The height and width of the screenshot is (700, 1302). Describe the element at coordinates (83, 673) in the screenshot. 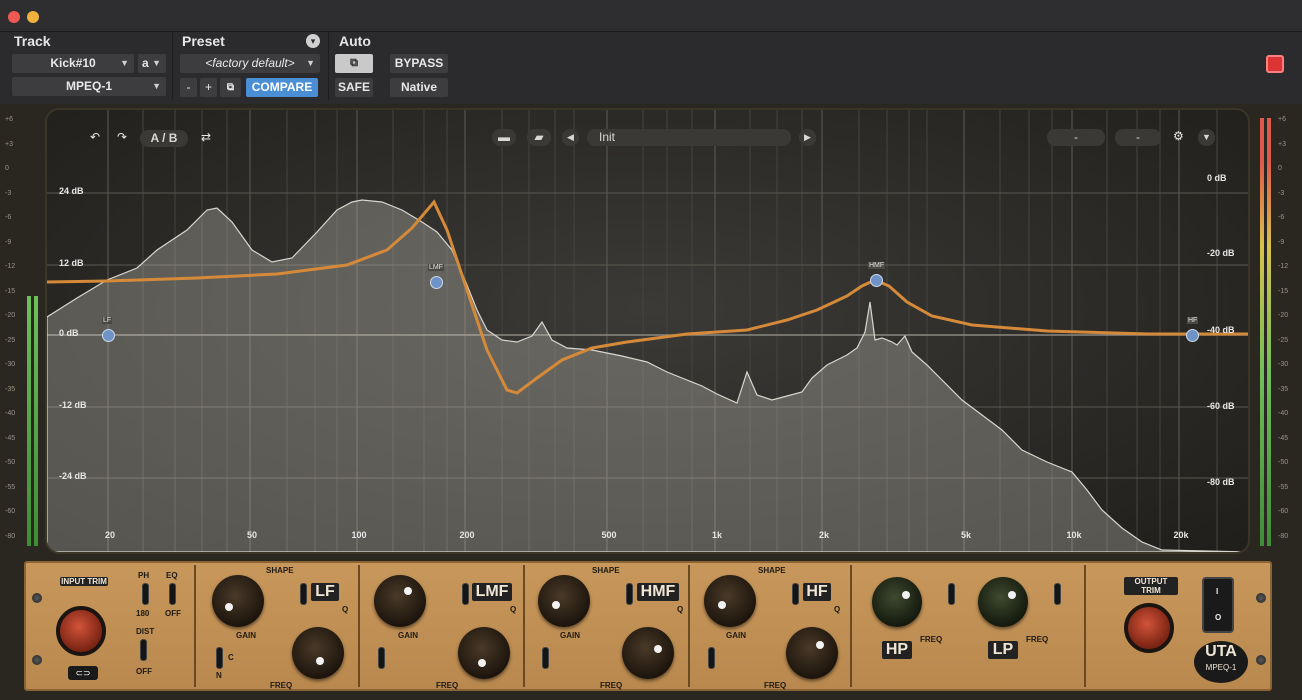

I see `link-button: ⊂⊃` at that location.